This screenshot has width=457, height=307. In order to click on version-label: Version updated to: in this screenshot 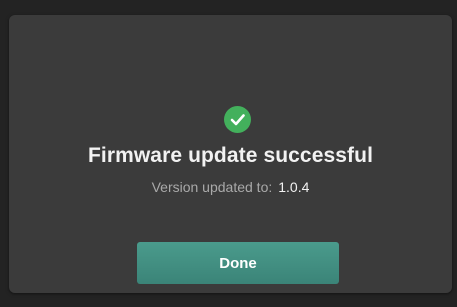, I will do `click(212, 187)`.